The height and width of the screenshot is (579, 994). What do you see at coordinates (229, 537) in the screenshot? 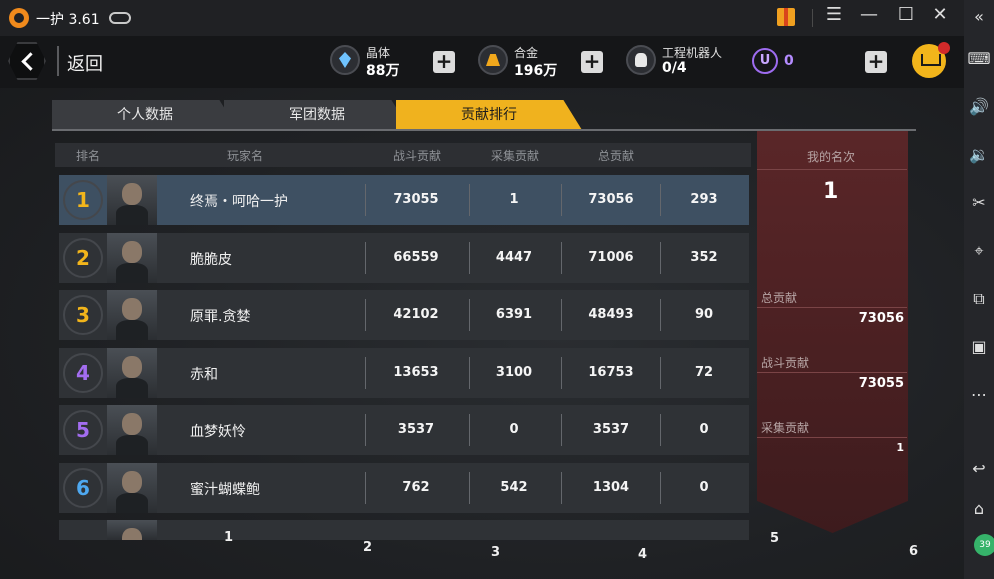
I see `column-number: 1` at bounding box center [229, 537].